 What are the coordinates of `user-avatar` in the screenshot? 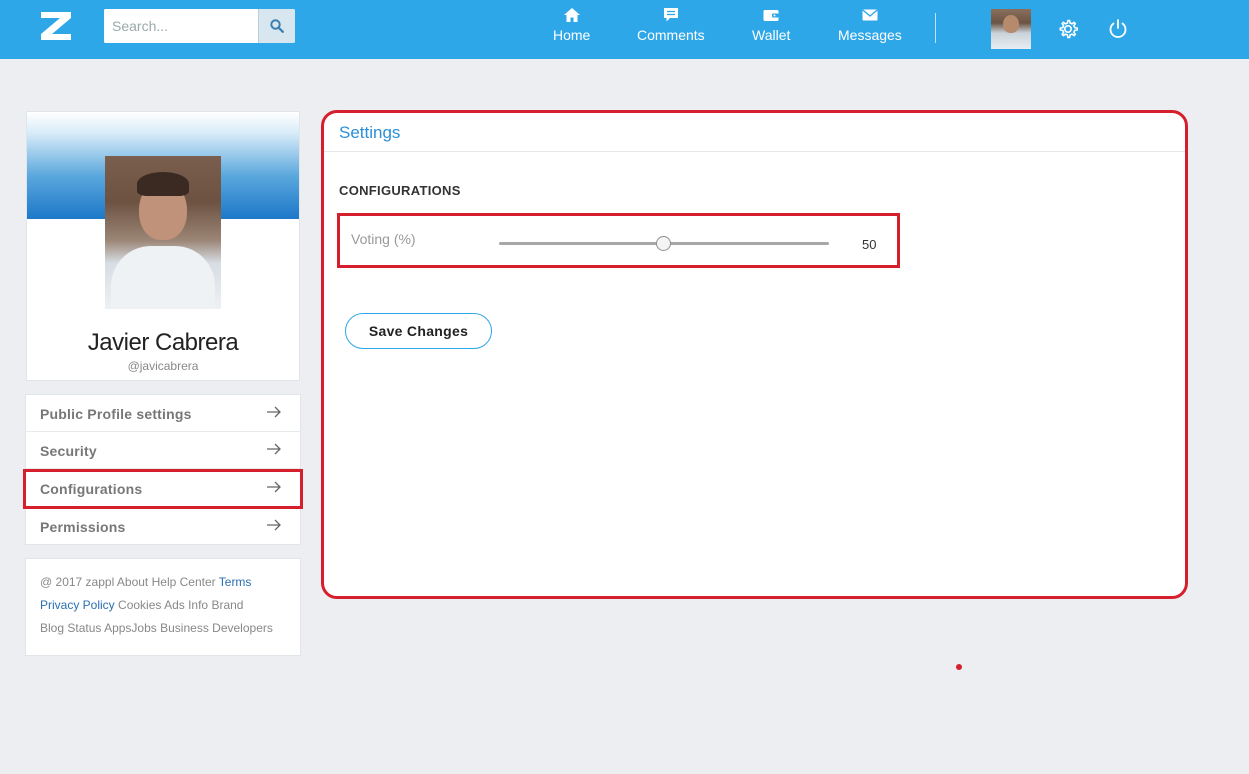 It's located at (1011, 29).